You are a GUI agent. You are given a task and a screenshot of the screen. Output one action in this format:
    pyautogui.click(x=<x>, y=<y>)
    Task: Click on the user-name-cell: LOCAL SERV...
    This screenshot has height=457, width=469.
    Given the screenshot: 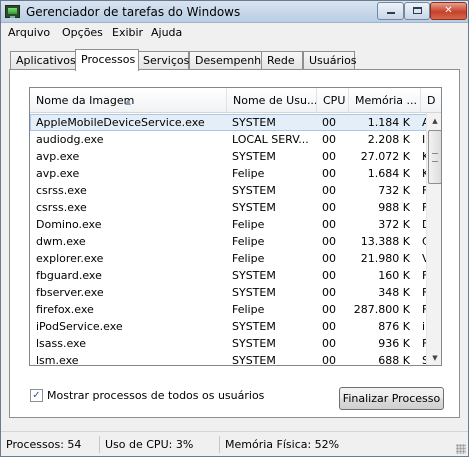 What is the action you would take?
    pyautogui.click(x=270, y=139)
    